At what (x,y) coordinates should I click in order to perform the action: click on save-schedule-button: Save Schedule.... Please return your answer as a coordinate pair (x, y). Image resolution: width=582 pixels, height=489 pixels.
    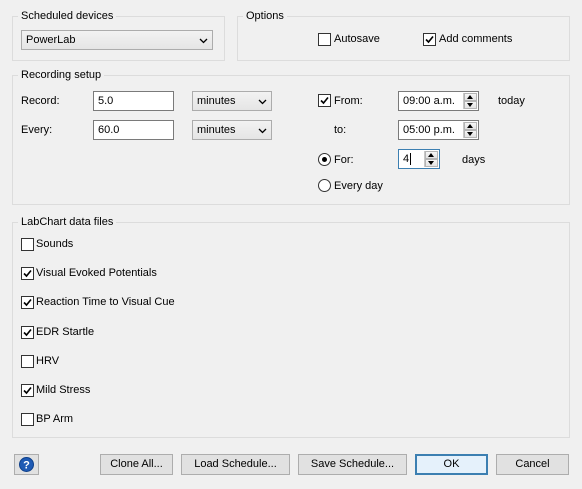
    Looking at the image, I should click on (352, 464).